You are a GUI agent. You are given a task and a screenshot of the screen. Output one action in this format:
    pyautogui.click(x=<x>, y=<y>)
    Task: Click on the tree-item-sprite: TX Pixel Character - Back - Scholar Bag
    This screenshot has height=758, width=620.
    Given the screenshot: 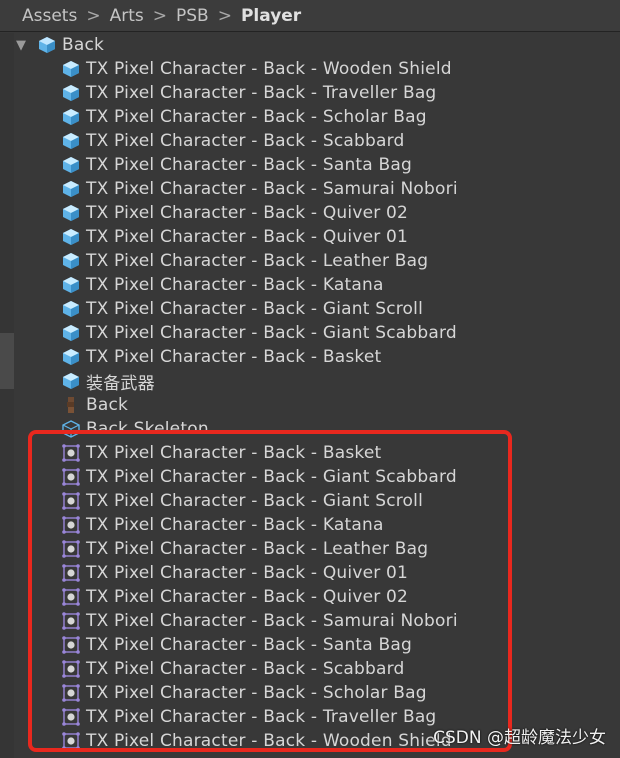 What is the action you would take?
    pyautogui.click(x=310, y=693)
    